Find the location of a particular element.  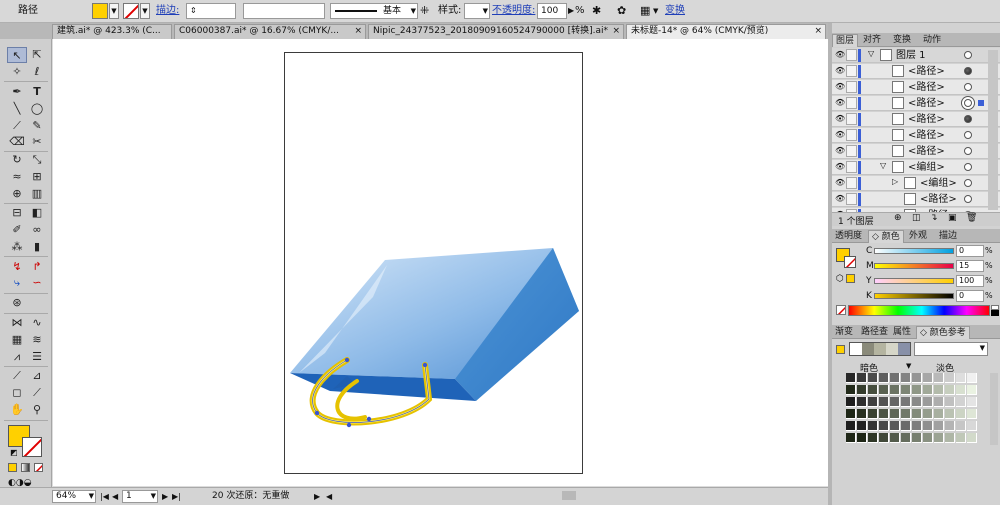

selection-tool-icon: ↖ is located at coordinates (17, 55).